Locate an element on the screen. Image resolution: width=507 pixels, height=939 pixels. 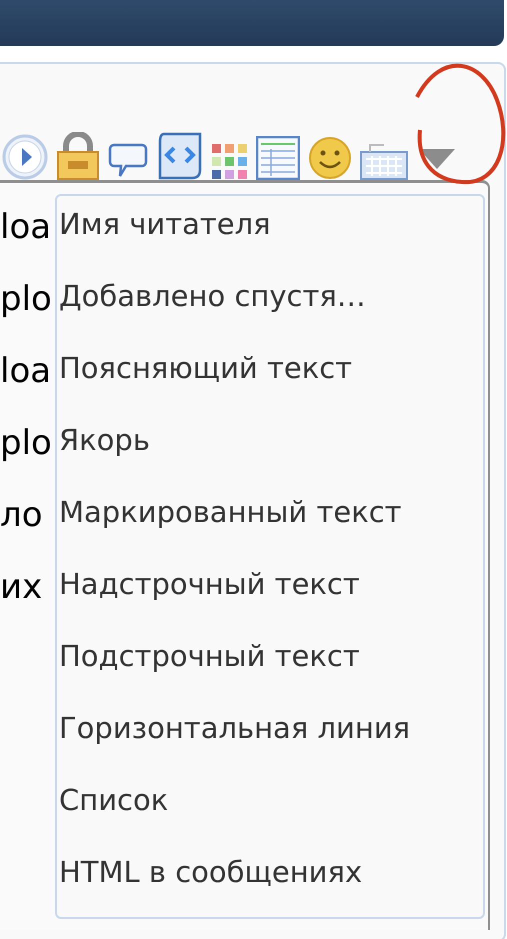
menu-item: Горизонтальная линия is located at coordinates (234, 728).